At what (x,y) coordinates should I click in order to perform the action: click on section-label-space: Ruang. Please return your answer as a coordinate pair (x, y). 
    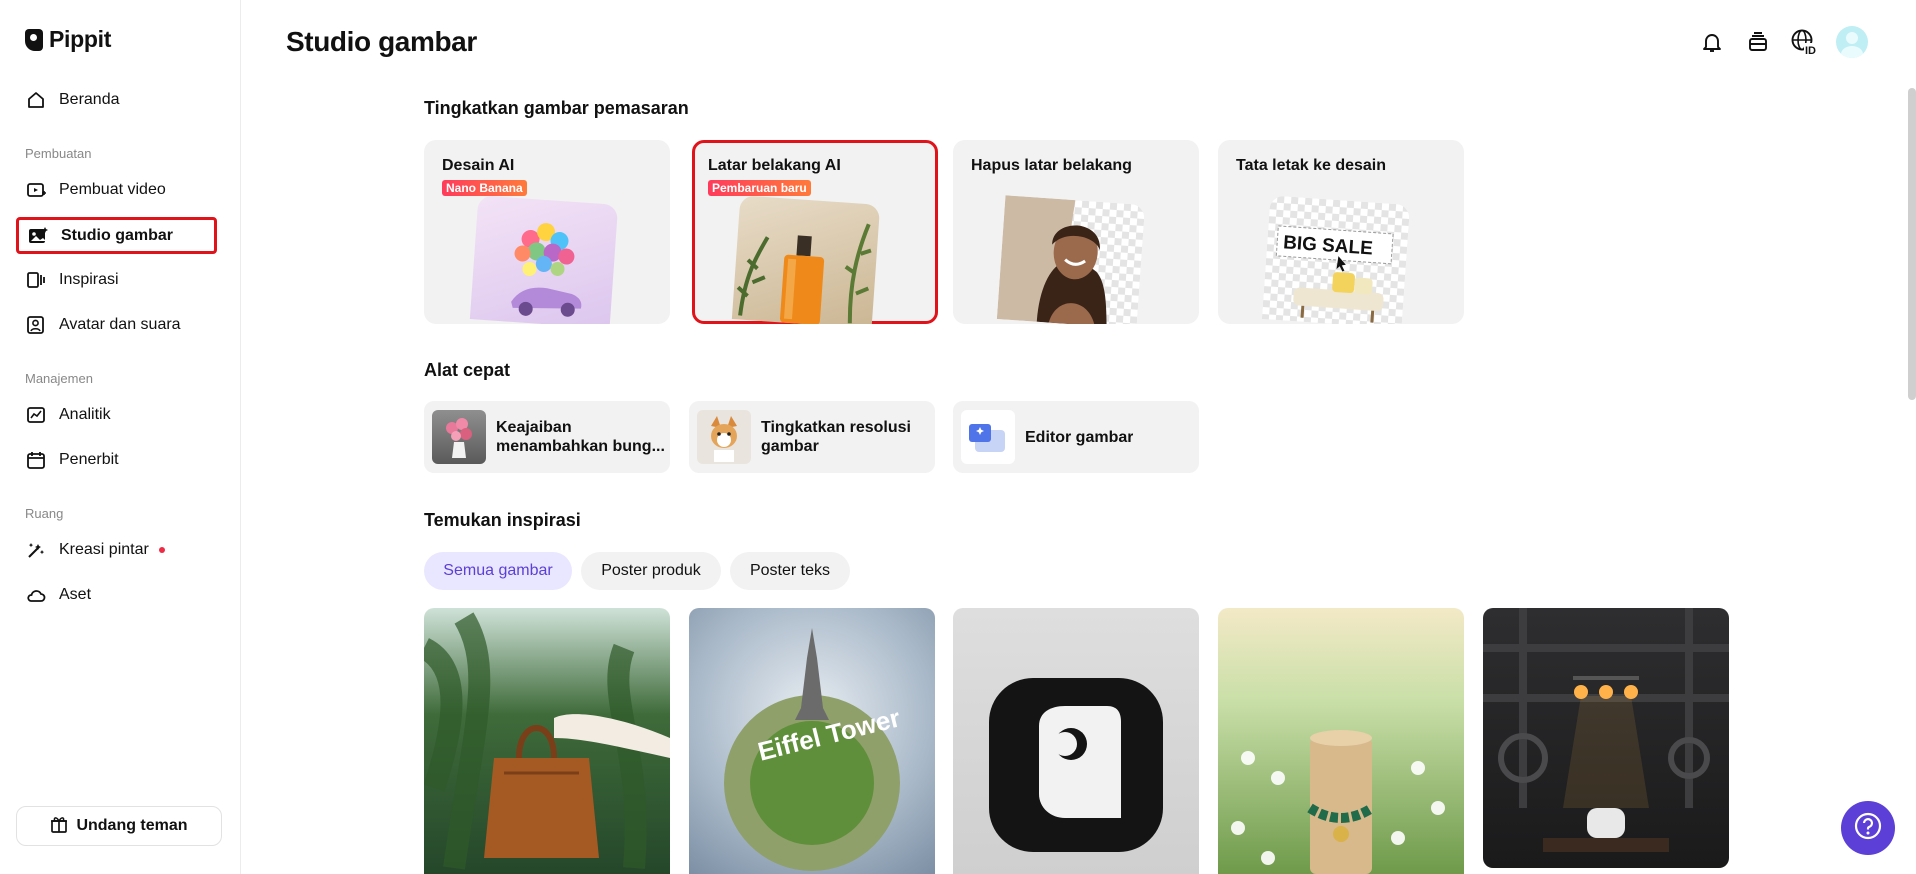
    Looking at the image, I should click on (44, 513).